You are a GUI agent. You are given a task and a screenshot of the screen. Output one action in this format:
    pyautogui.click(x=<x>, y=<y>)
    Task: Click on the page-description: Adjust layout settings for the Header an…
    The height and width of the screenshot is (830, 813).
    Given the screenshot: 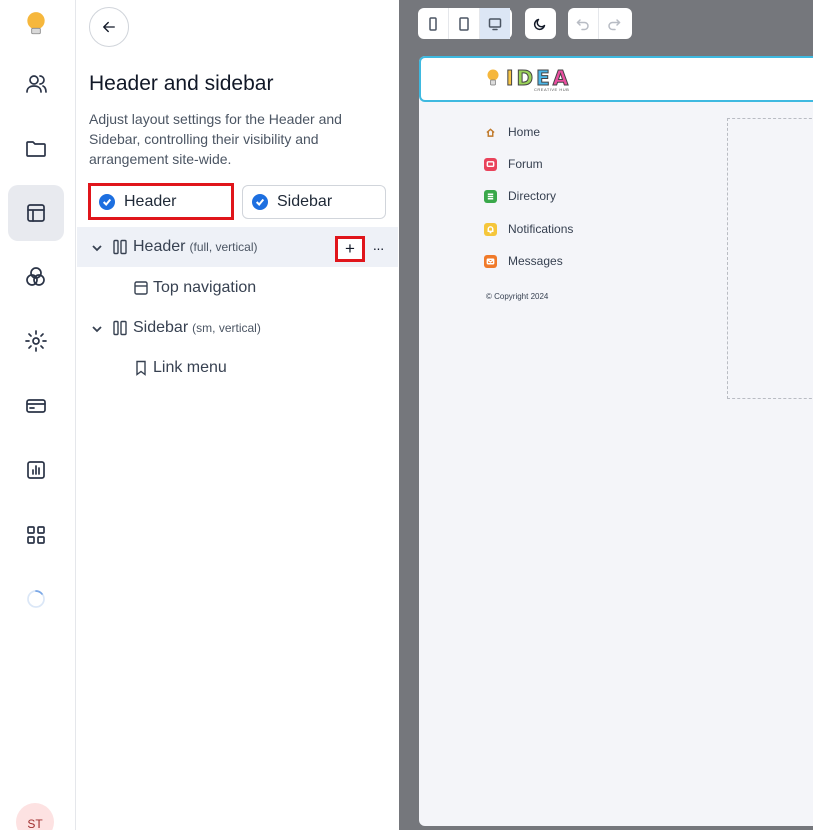 What is the action you would take?
    pyautogui.click(x=215, y=139)
    